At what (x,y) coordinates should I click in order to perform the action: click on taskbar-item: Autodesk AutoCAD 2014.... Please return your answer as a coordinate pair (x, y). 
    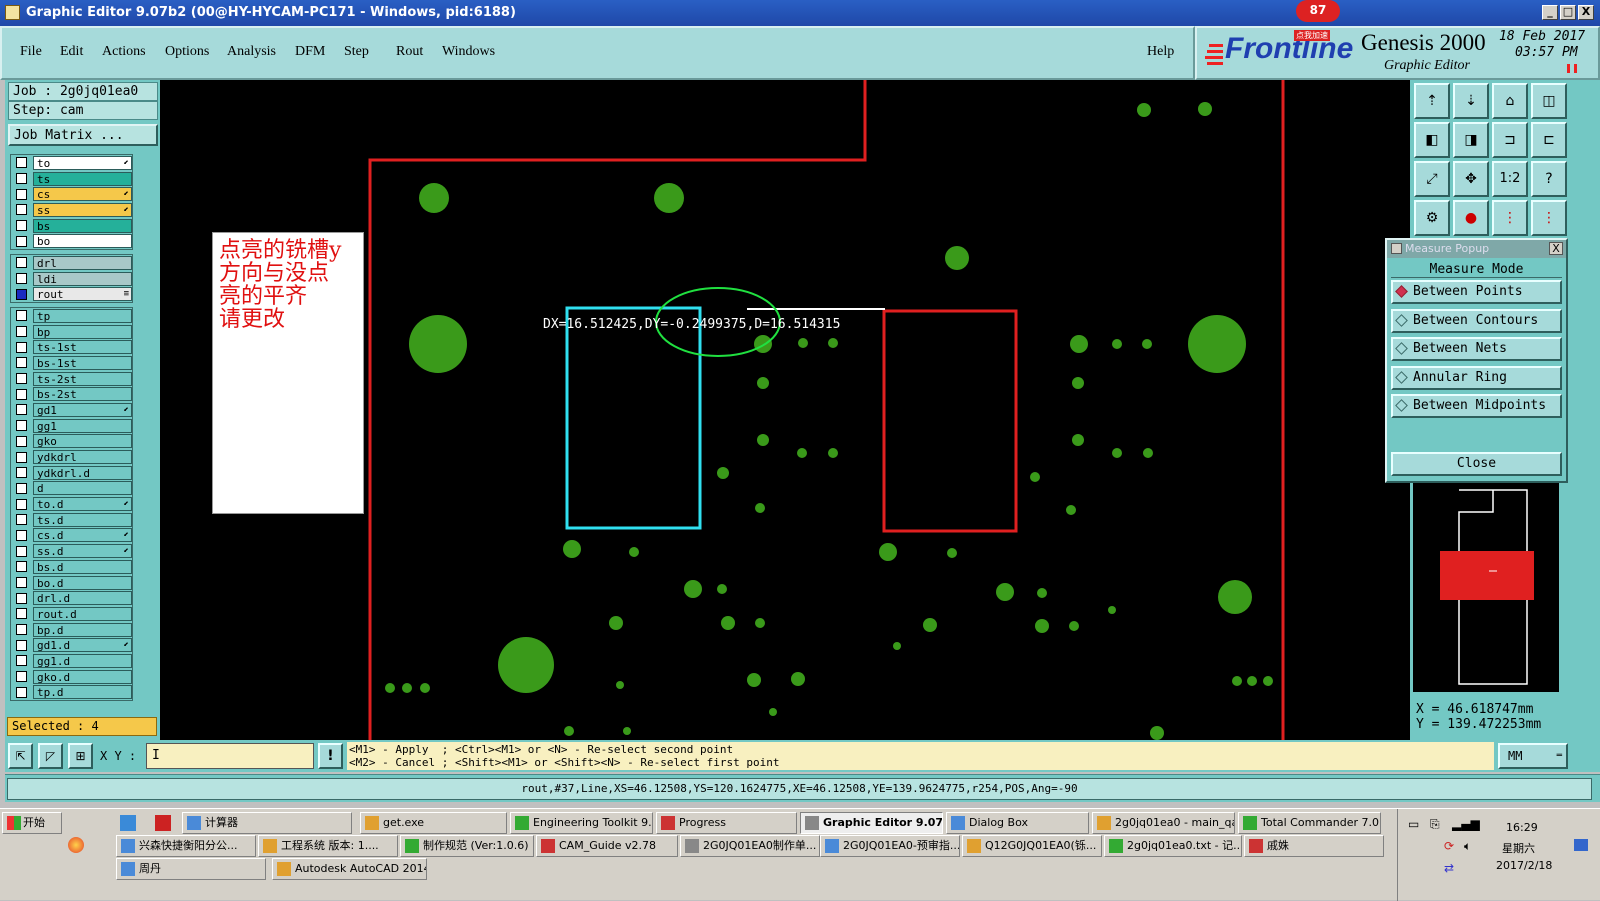
    Looking at the image, I should click on (349, 869).